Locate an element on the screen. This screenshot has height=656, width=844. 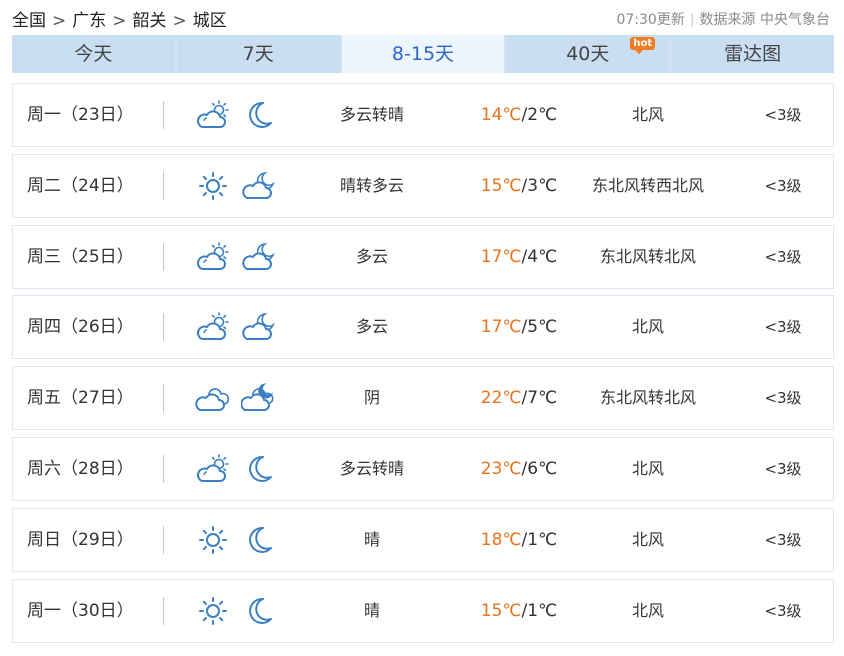
temp-high: 22℃ is located at coordinates (501, 398).